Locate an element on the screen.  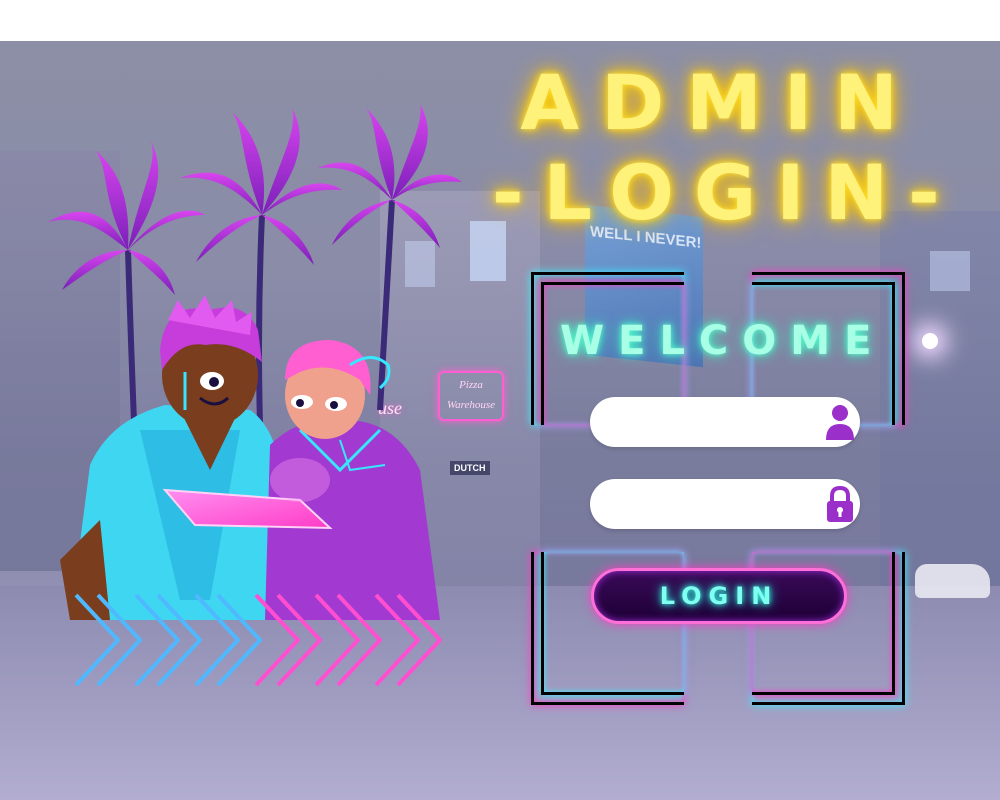
character-left is located at coordinates (172, 457).